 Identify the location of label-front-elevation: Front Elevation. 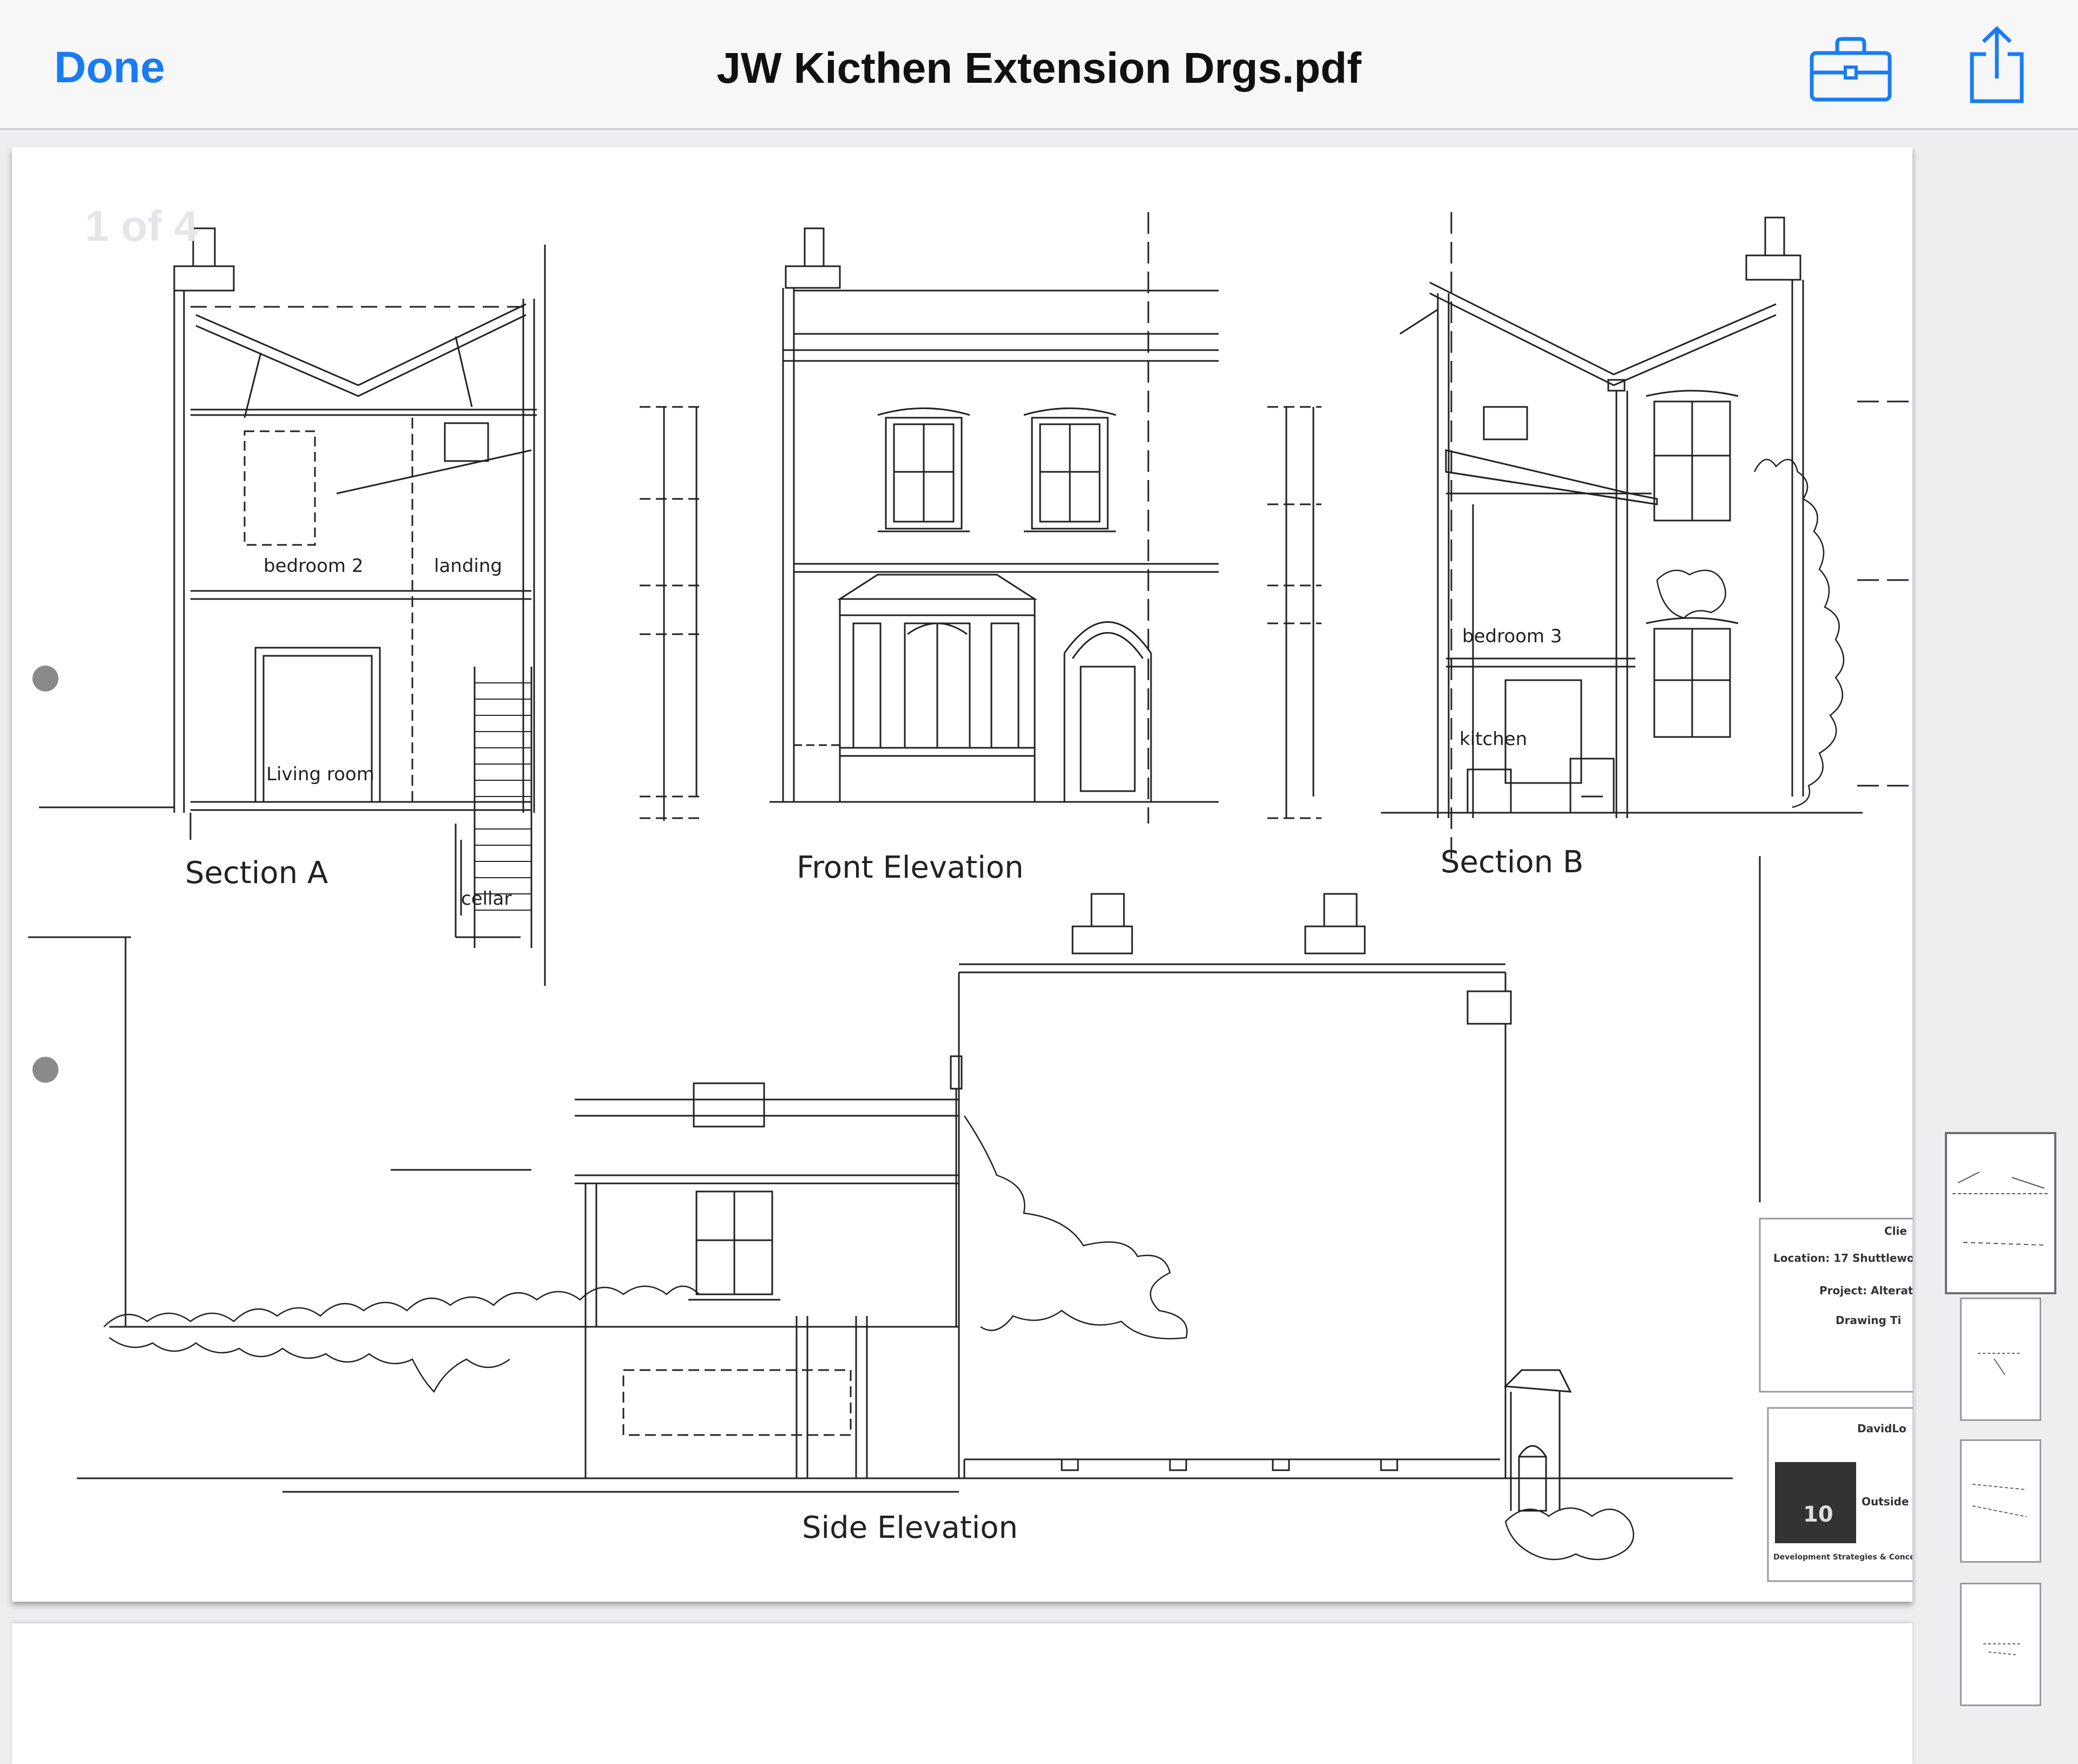
(910, 867).